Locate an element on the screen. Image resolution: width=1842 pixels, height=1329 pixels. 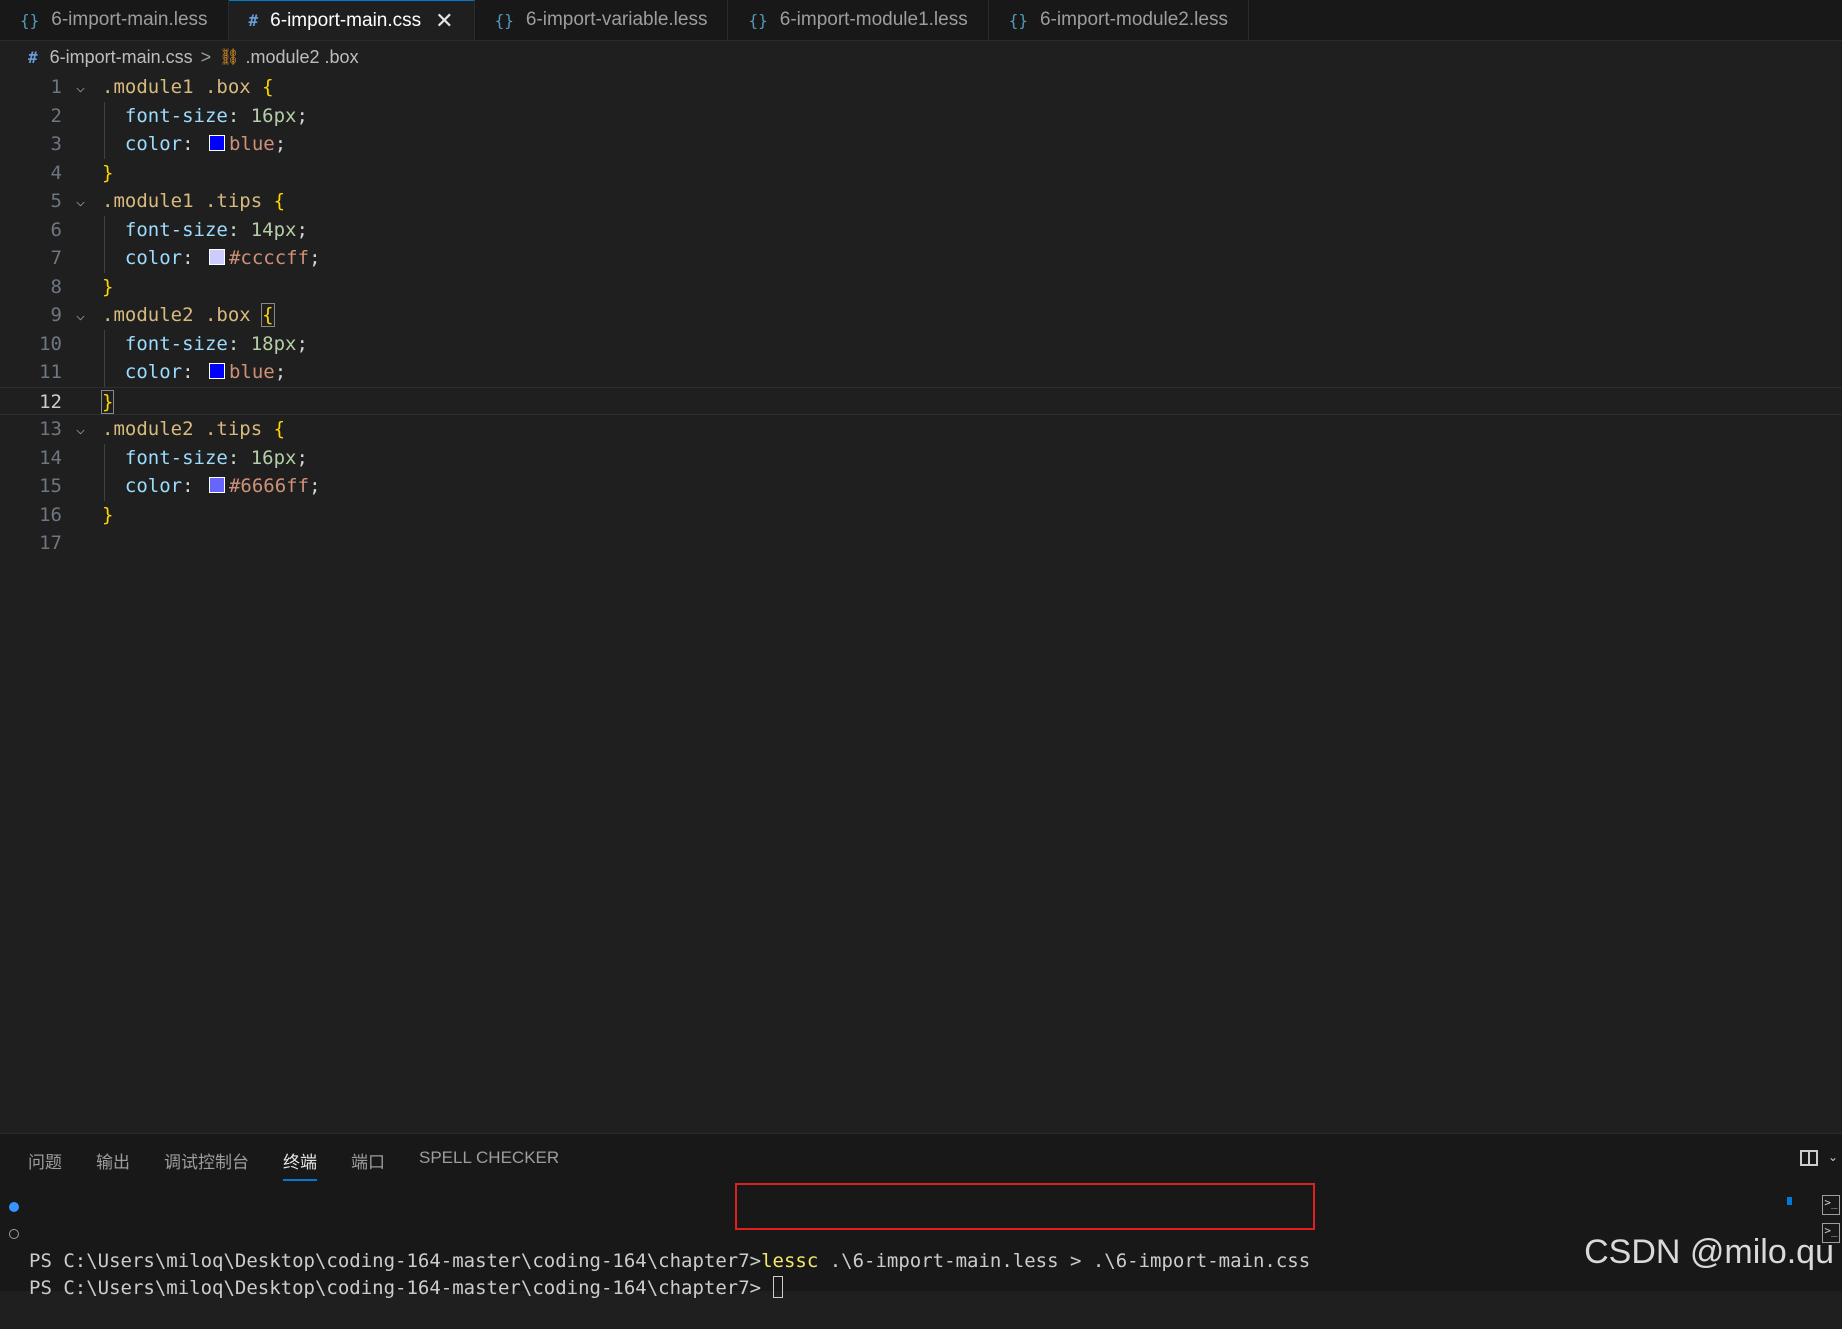
watermark: CSDN @milo.qu is located at coordinates (1709, 1252).